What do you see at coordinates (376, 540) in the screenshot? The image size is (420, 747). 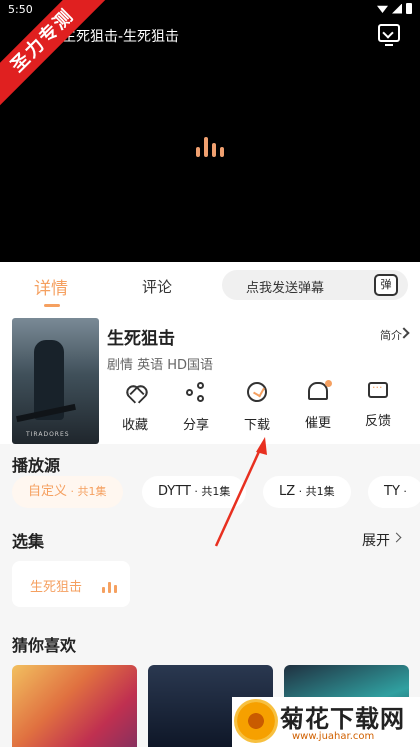 I see `expand-button: 展开` at bounding box center [376, 540].